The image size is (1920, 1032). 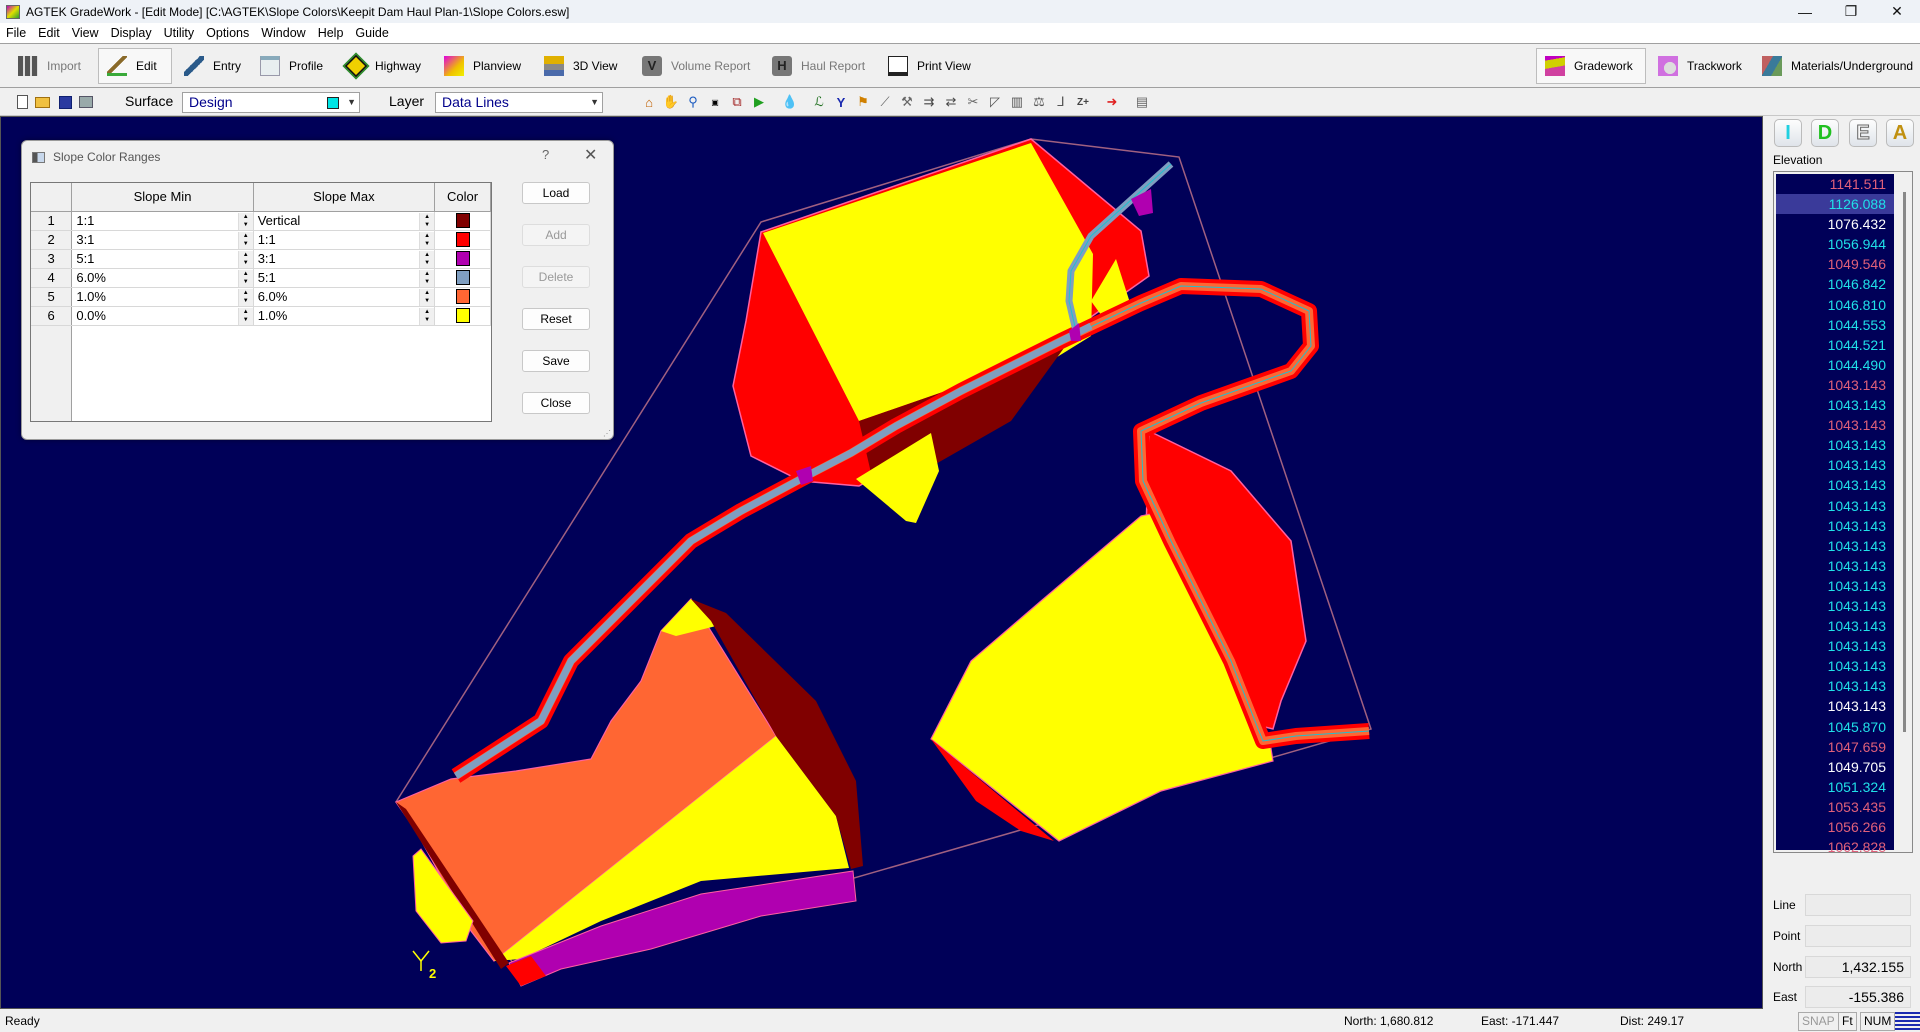 What do you see at coordinates (52, 221) in the screenshot?
I see `row-number: 1` at bounding box center [52, 221].